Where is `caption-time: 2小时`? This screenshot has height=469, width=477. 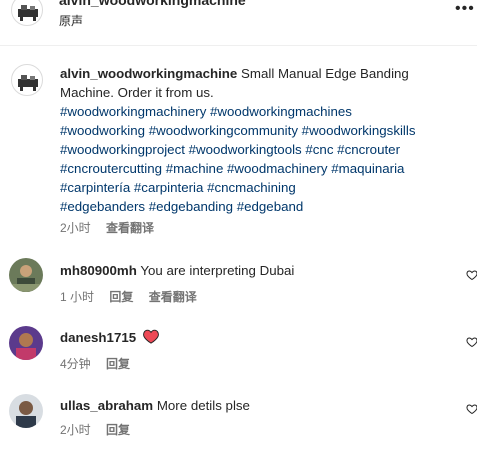
caption-time: 2小时 is located at coordinates (75, 228).